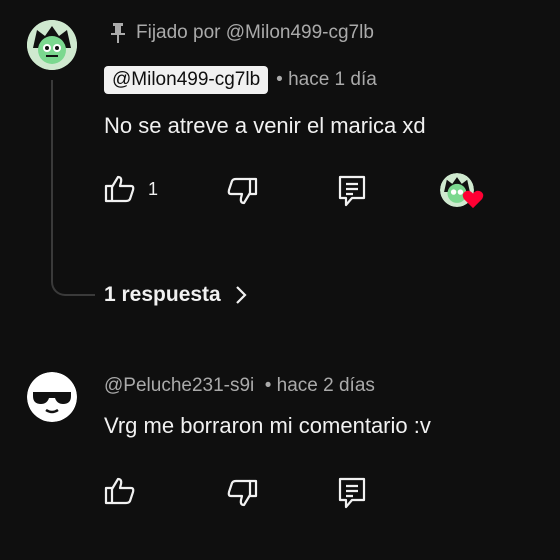 The image size is (560, 560). I want to click on comment-text: No se atreve a venir el marica xd, so click(265, 125).